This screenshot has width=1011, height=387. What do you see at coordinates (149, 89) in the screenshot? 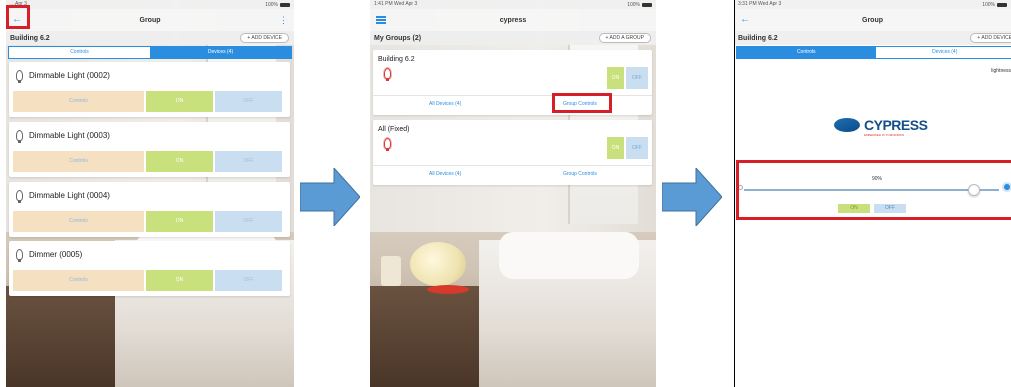
I see `device-card: Dimmable Light (0002) Controls ON OFF` at bounding box center [149, 89].